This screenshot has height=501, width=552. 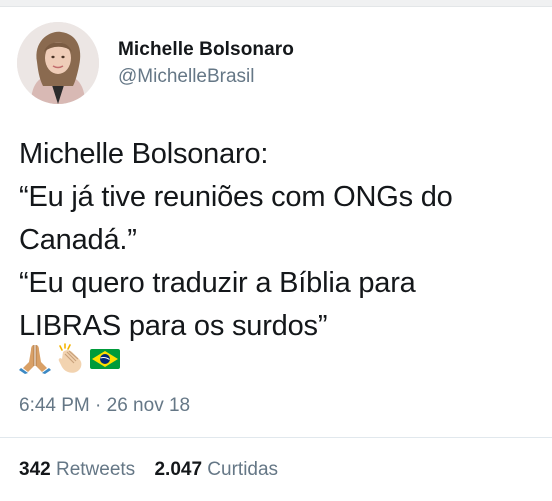 I want to click on clapping-hands-icon, so click(x=70, y=358).